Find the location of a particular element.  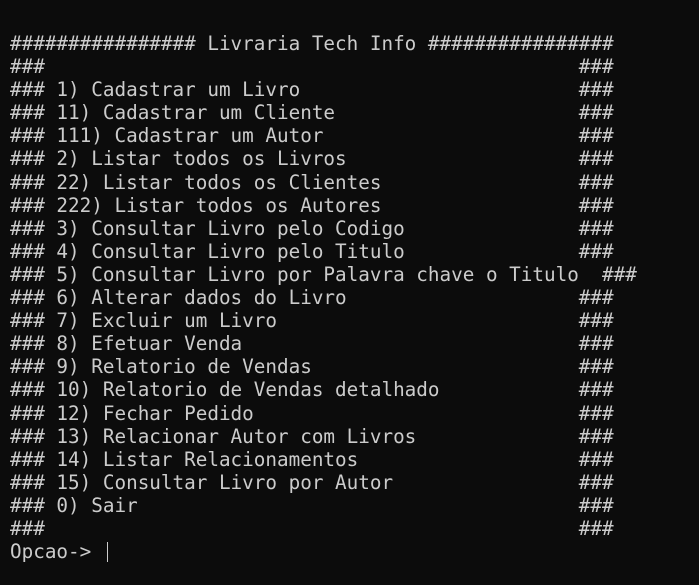

menu-item-listar-clientes: ### 22) Listar todos os Clientes ### is located at coordinates (312, 182).